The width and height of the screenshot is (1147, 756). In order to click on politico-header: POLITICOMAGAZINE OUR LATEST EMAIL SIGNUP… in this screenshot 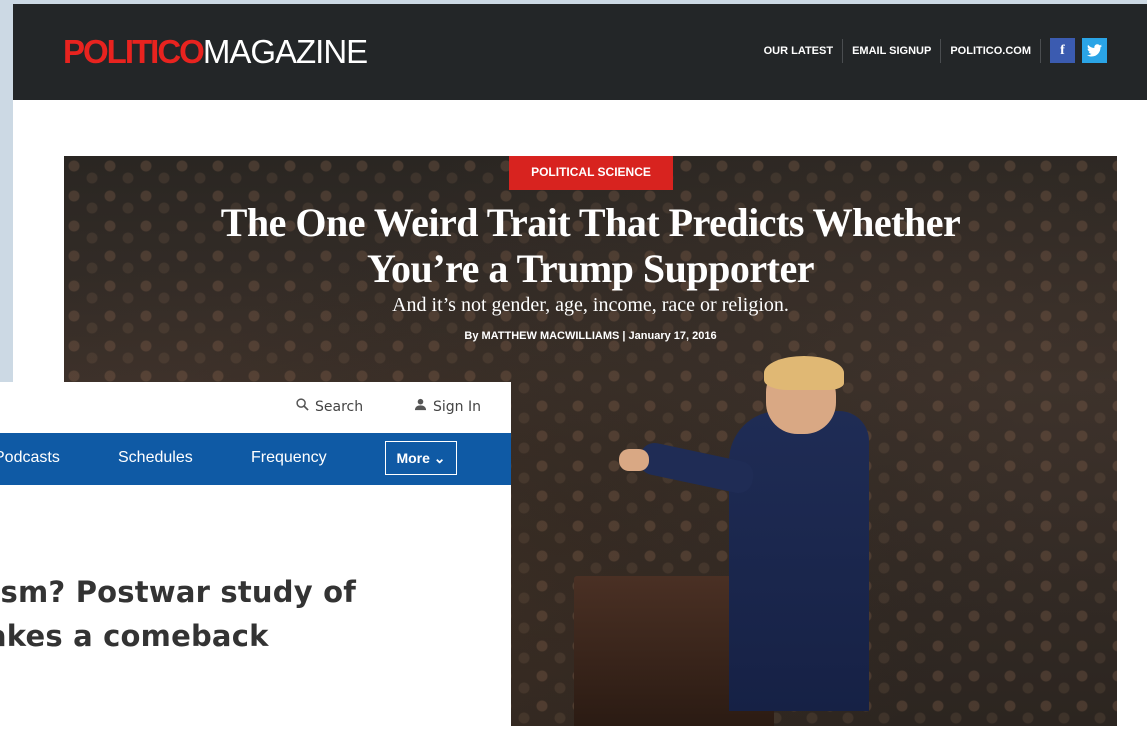, I will do `click(580, 52)`.